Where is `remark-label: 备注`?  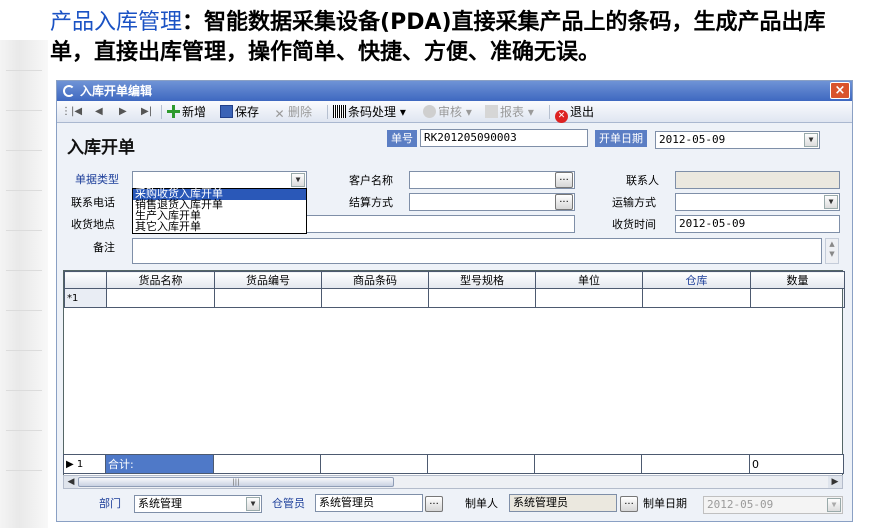 remark-label: 备注 is located at coordinates (104, 247).